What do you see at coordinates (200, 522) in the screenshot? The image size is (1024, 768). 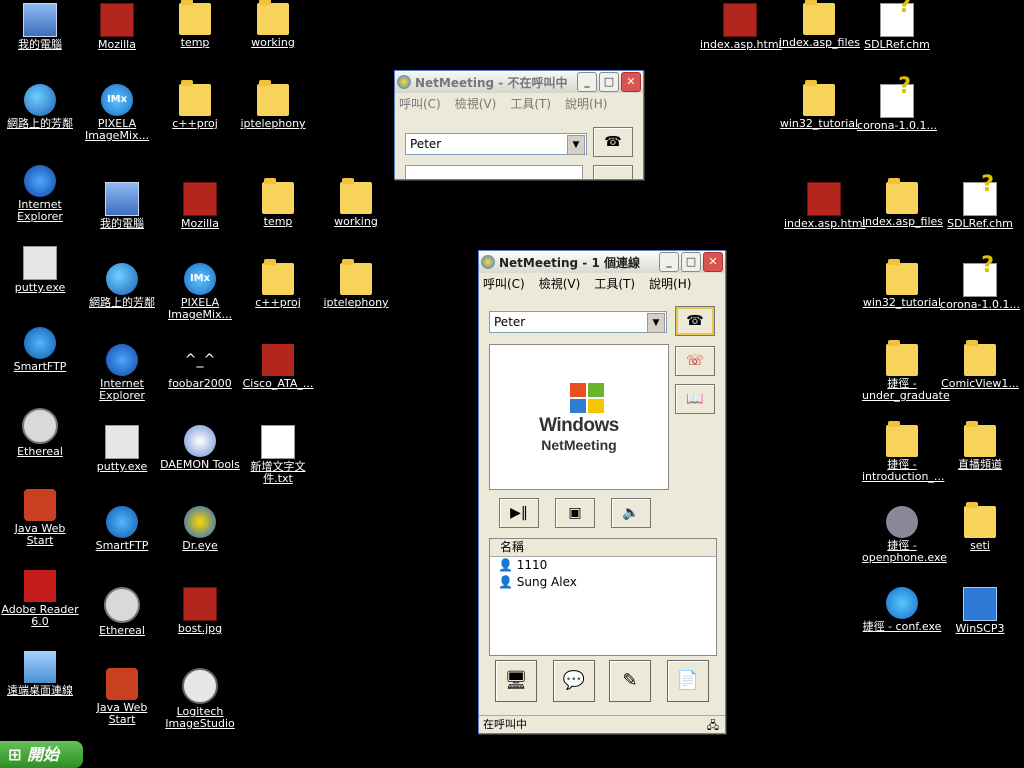 I see `dreye-icon` at bounding box center [200, 522].